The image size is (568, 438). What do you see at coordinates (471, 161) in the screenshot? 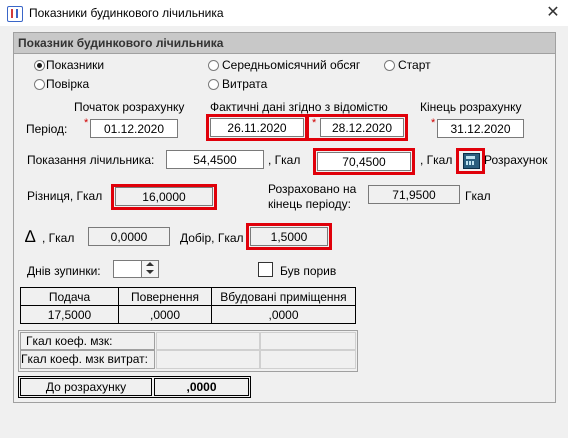
I see `calculator-icon` at bounding box center [471, 161].